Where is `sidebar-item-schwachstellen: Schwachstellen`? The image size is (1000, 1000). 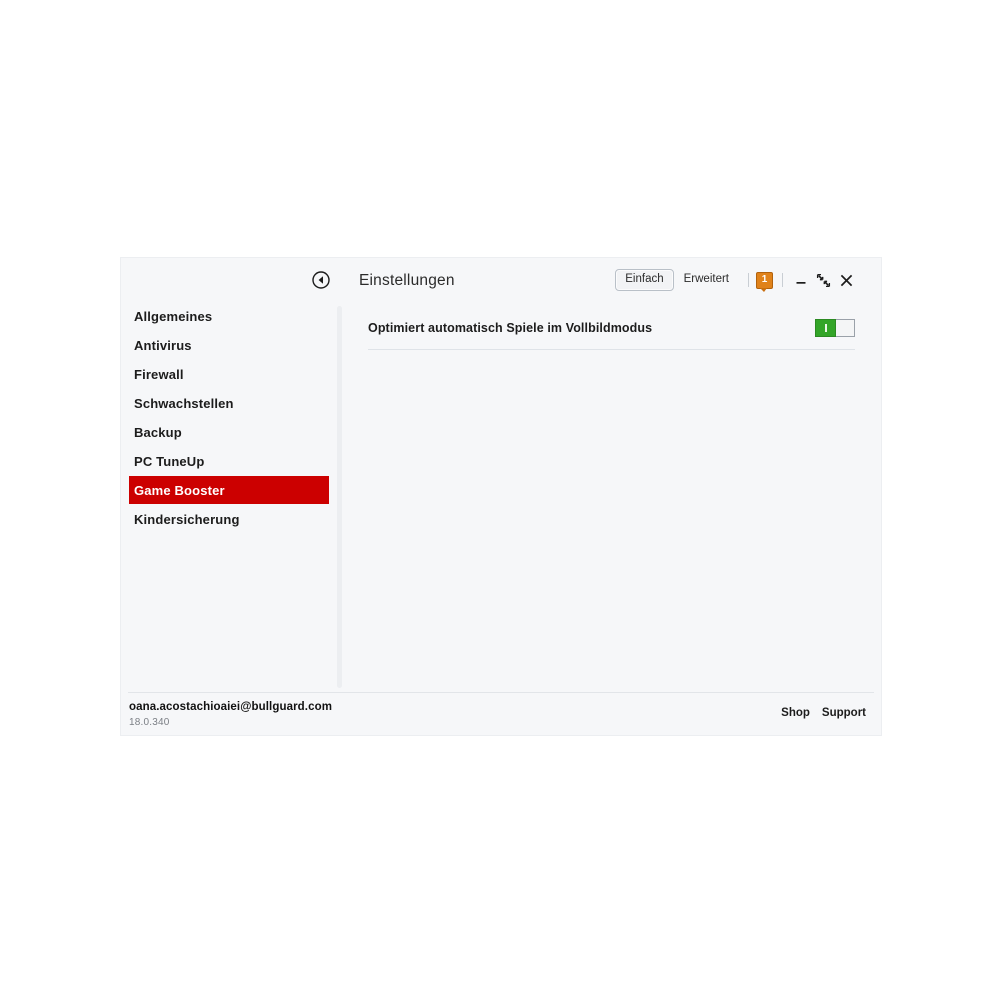 sidebar-item-schwachstellen: Schwachstellen is located at coordinates (229, 403).